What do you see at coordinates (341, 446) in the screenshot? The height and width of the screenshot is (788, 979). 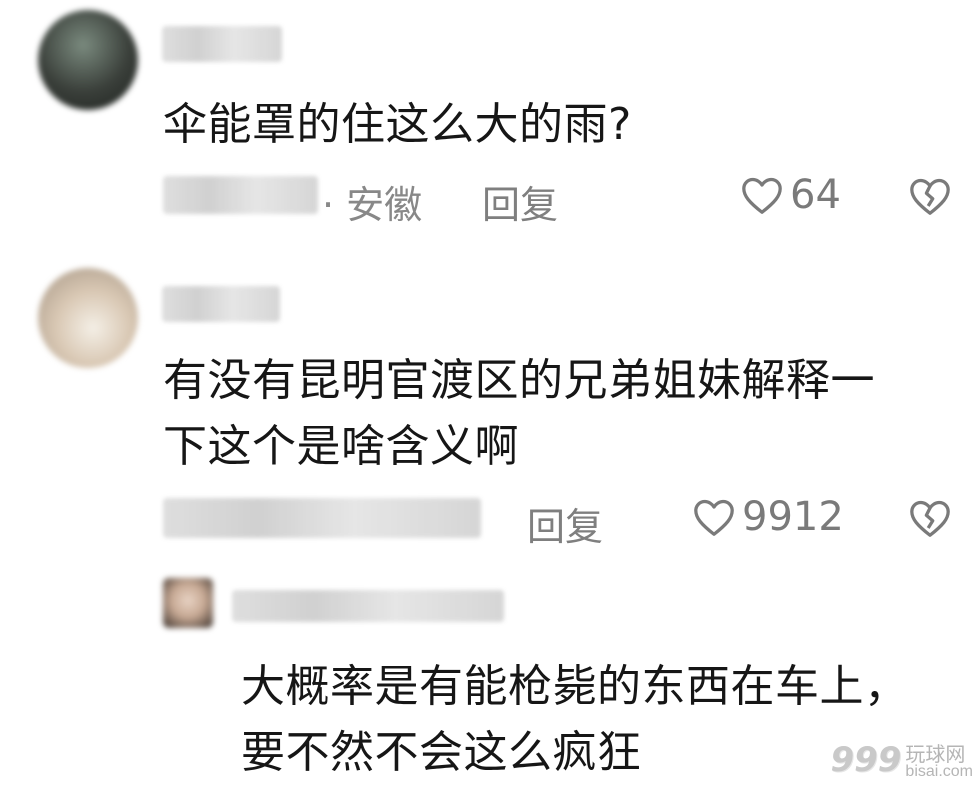 I see `comment-text-line2: 下这个是啥含义啊` at bounding box center [341, 446].